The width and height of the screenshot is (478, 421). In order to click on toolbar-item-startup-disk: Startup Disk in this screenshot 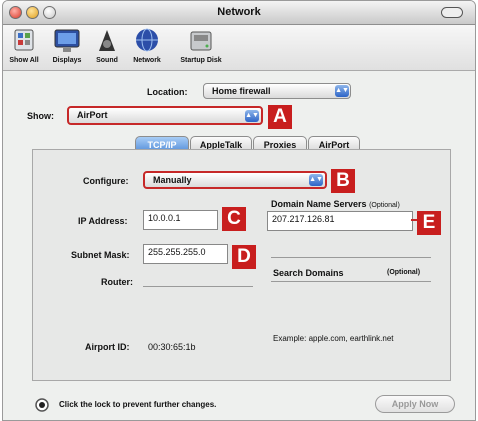, I will do `click(201, 48)`.